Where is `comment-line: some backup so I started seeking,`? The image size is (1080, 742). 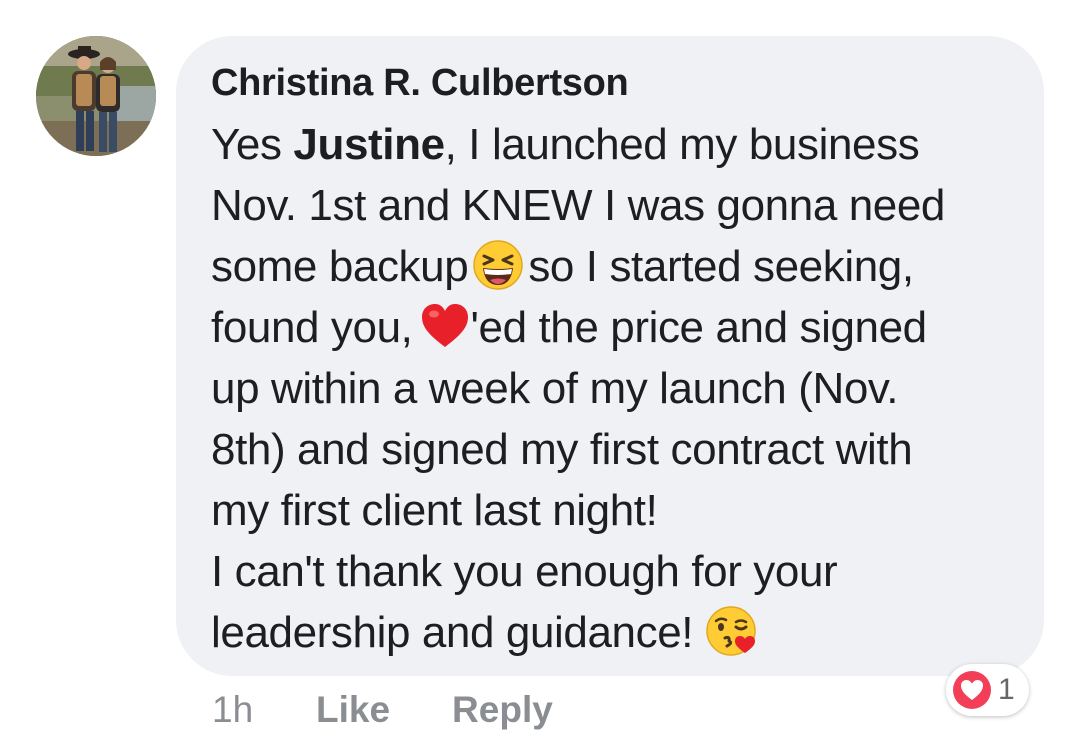
comment-line: some backup so I started seeking, is located at coordinates (617, 266).